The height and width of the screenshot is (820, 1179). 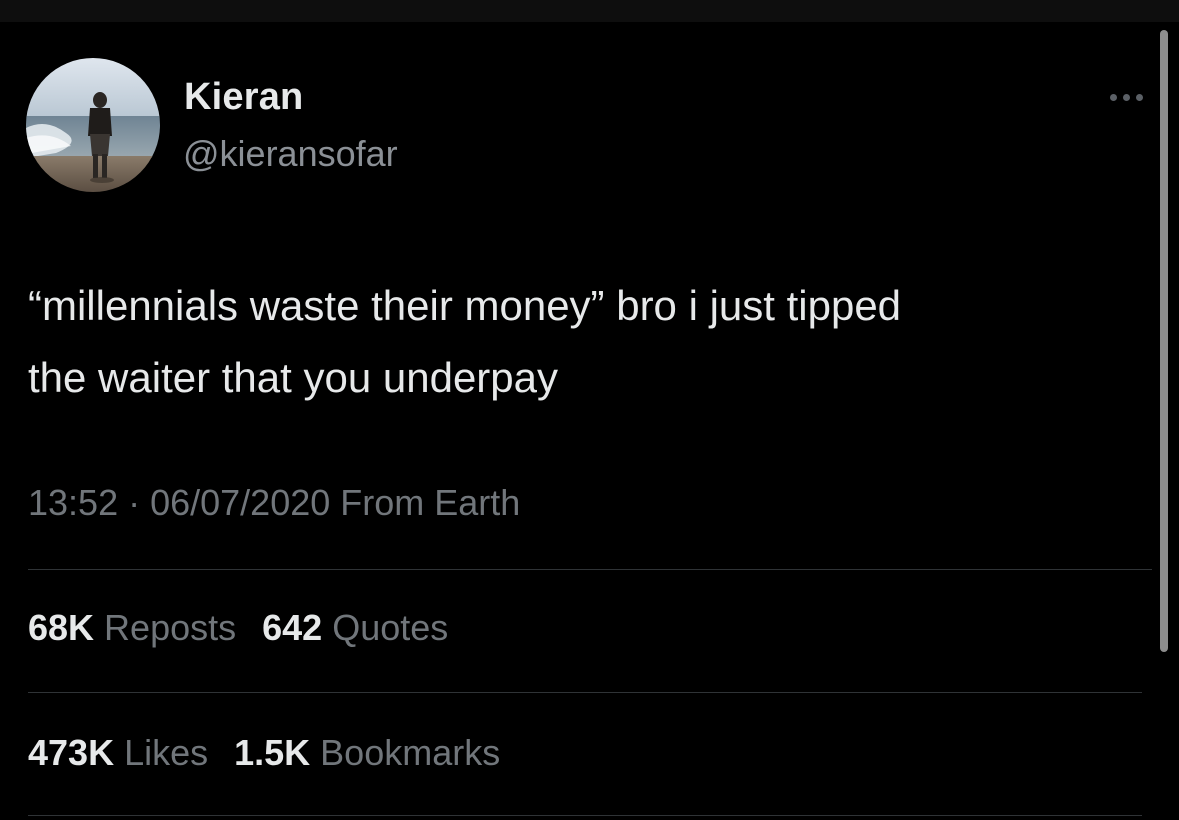 What do you see at coordinates (61, 627) in the screenshot?
I see `reposts-count: 68K` at bounding box center [61, 627].